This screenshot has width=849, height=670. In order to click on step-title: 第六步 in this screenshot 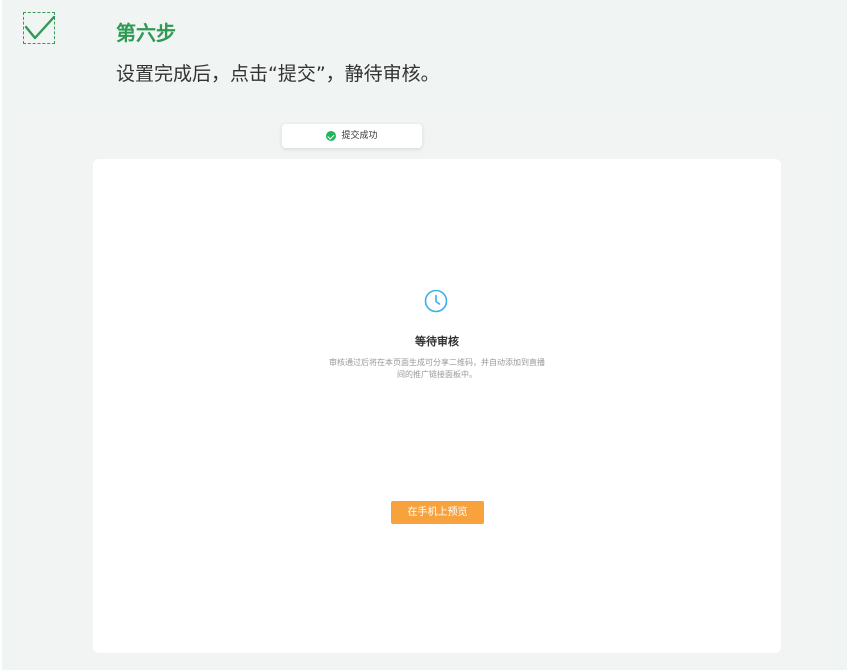, I will do `click(146, 33)`.